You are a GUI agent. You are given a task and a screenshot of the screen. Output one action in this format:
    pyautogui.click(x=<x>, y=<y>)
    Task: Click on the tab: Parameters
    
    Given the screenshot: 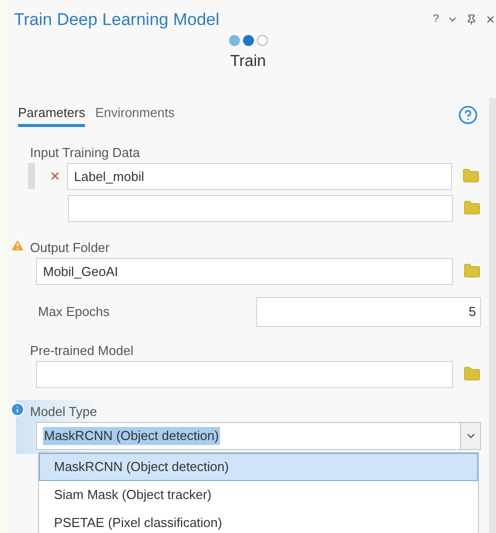 What is the action you would take?
    pyautogui.click(x=52, y=114)
    